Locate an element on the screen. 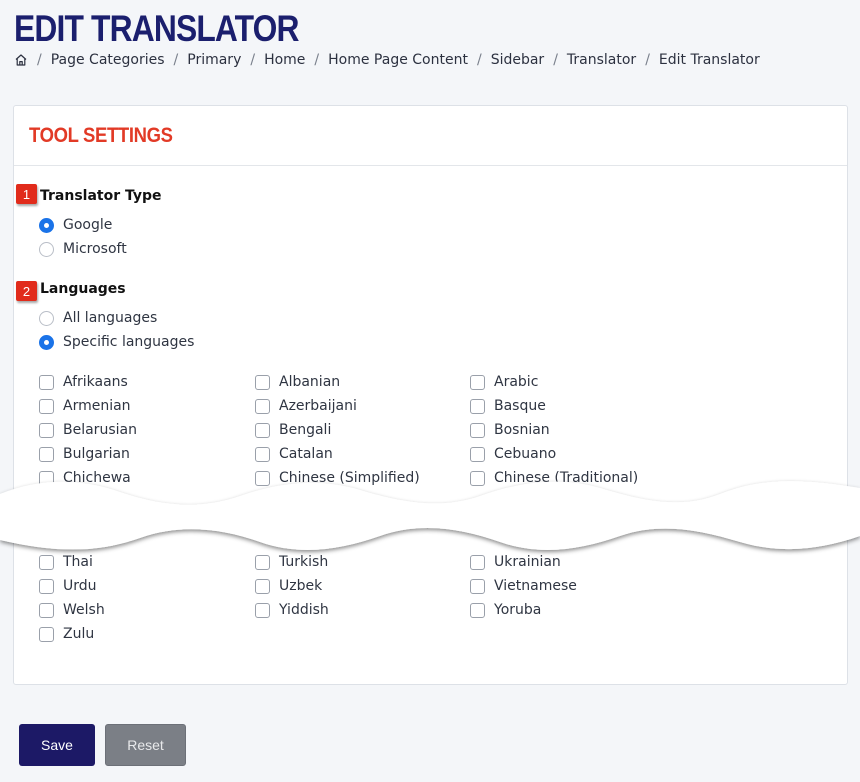 The height and width of the screenshot is (782, 860). language-checkbox-uzbek: Uzbek is located at coordinates (288, 586).